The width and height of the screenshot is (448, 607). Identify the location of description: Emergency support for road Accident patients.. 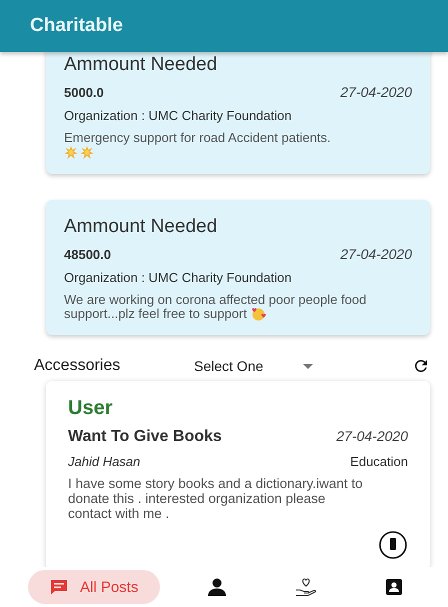
(238, 145).